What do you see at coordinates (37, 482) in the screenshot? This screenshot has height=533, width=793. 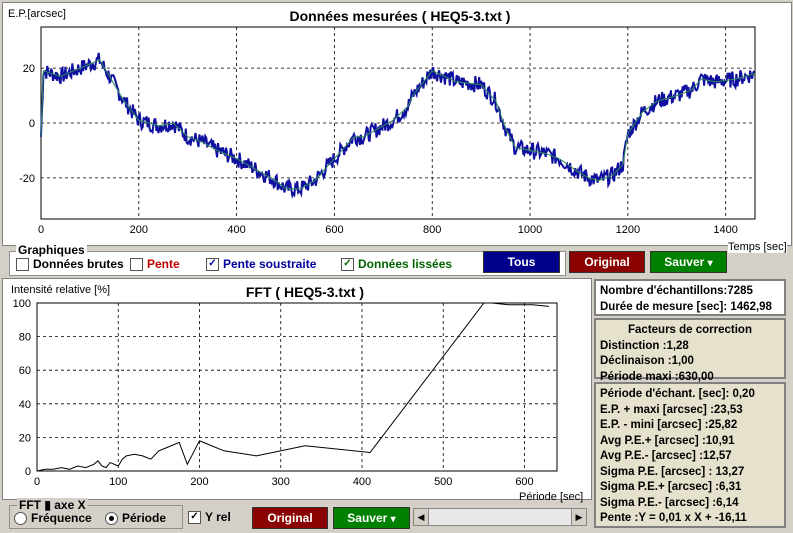 I see `fft-x-tick-label: 0` at bounding box center [37, 482].